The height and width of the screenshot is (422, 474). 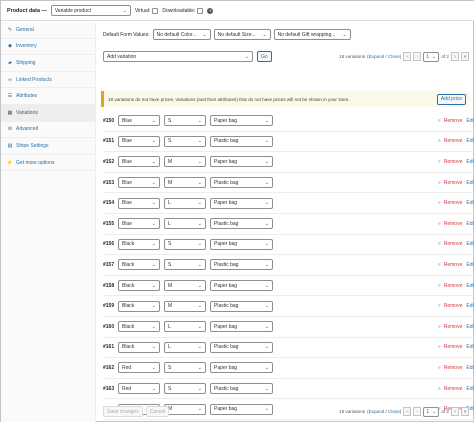 I want to click on next-page-button: ›, so click(x=455, y=56).